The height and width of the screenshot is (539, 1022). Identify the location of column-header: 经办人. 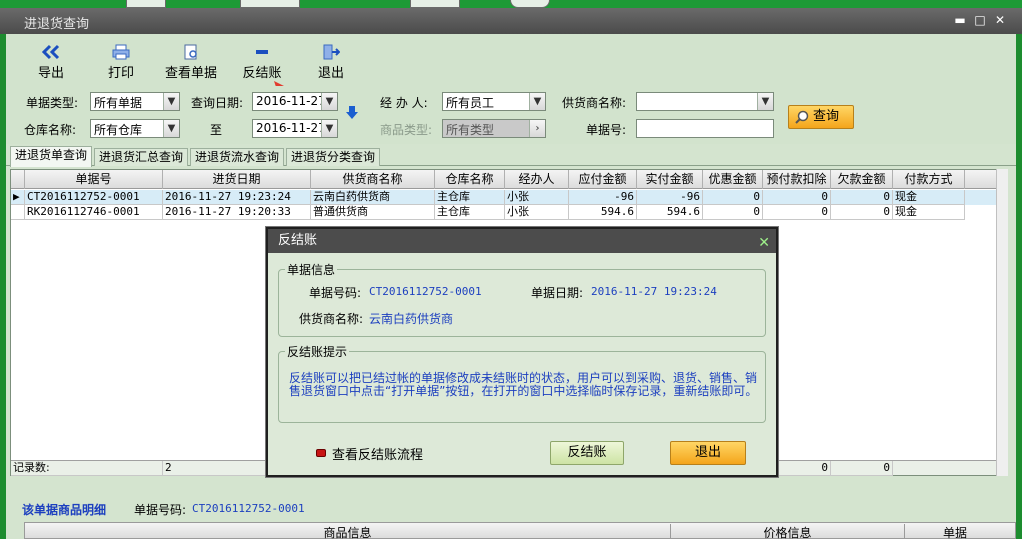
(537, 179).